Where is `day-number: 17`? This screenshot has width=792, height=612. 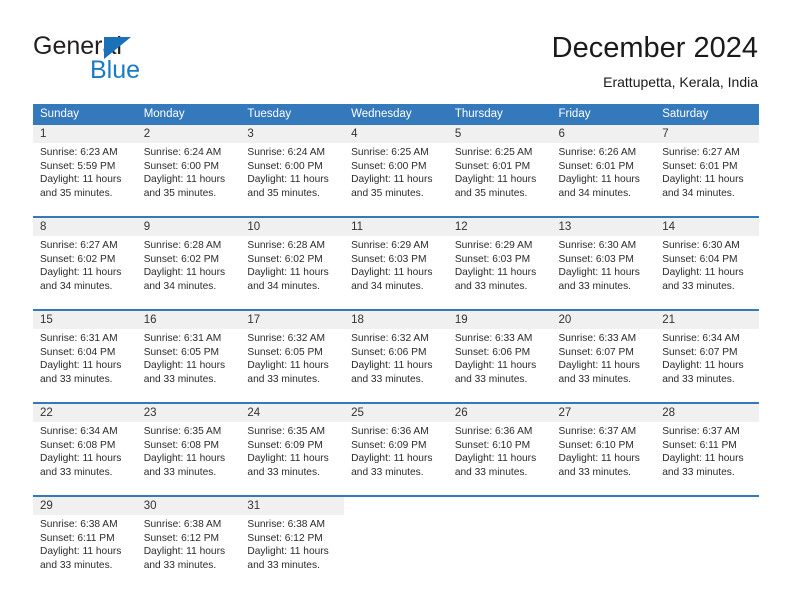
day-number: 17 is located at coordinates (292, 319).